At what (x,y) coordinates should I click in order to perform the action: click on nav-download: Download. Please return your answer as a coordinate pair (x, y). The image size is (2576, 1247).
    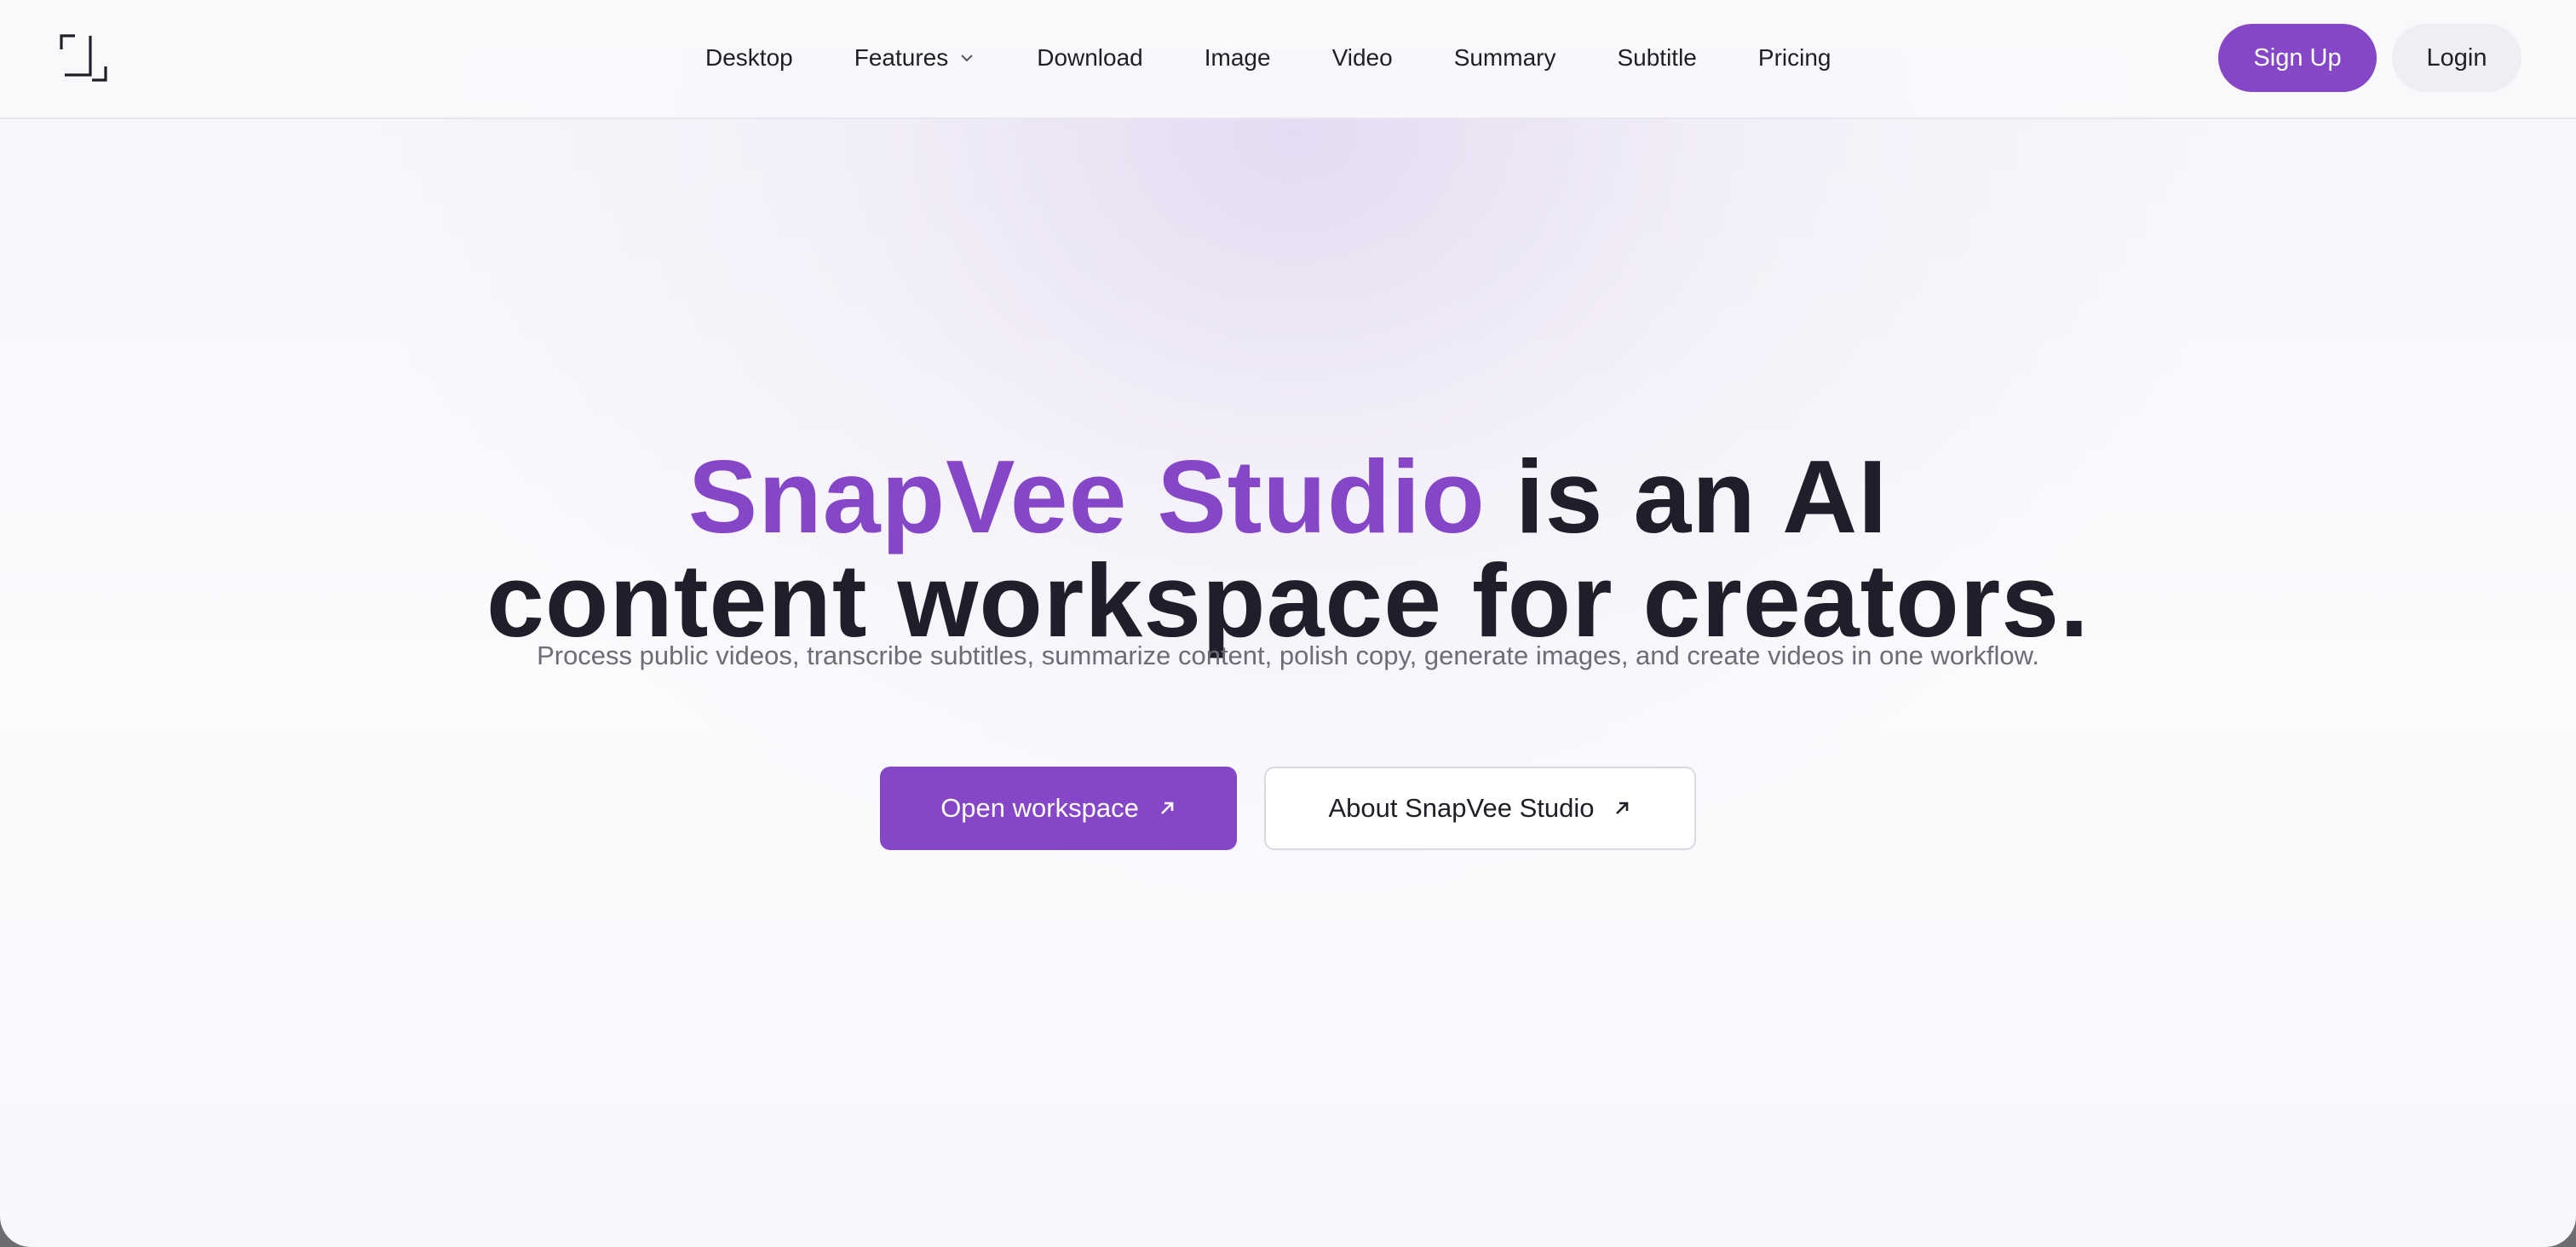
    Looking at the image, I should click on (1090, 58).